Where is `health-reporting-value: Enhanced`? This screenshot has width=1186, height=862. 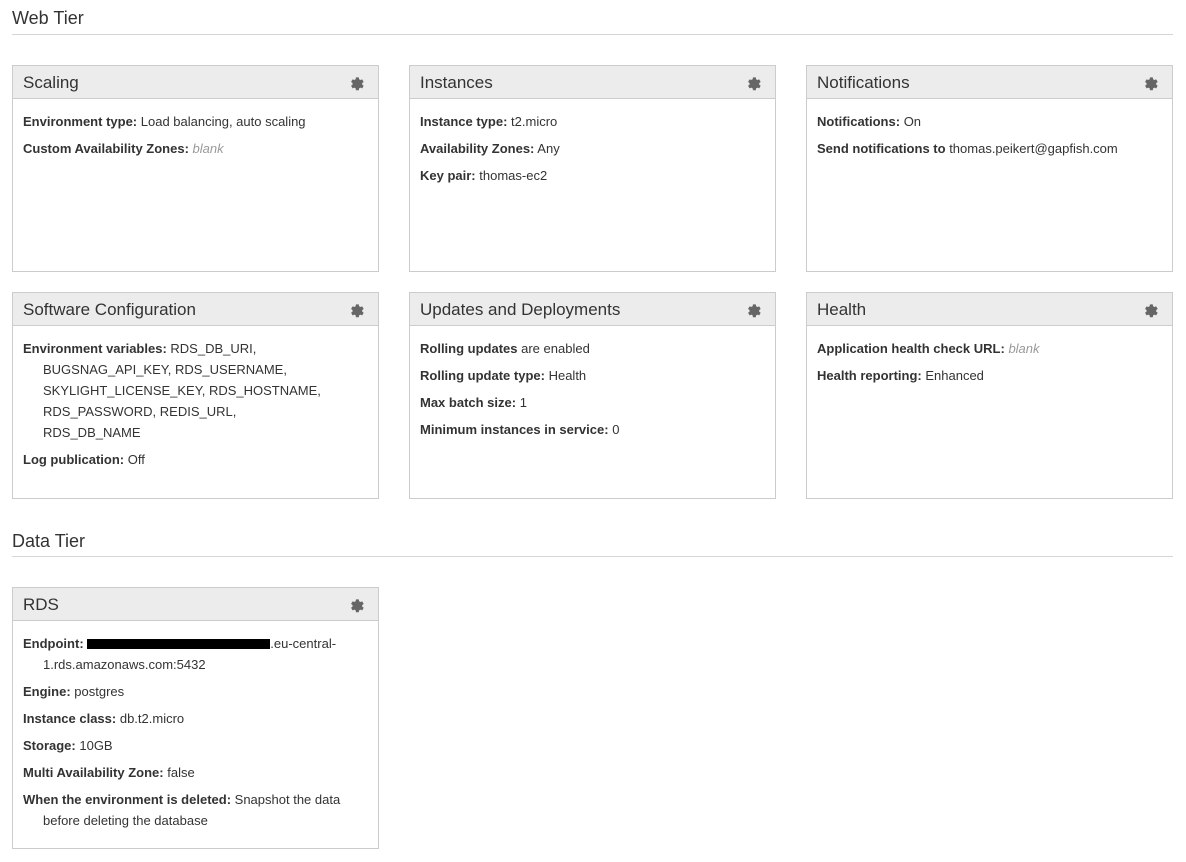
health-reporting-value: Enhanced is located at coordinates (954, 375).